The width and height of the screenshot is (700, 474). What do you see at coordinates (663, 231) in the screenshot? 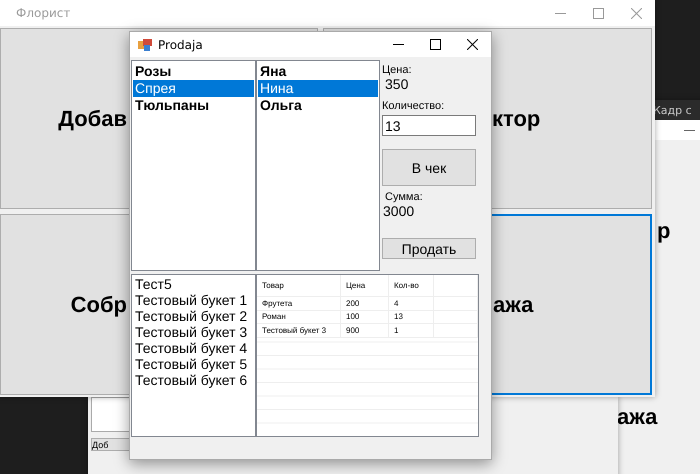
I see `button-text: р` at bounding box center [663, 231].